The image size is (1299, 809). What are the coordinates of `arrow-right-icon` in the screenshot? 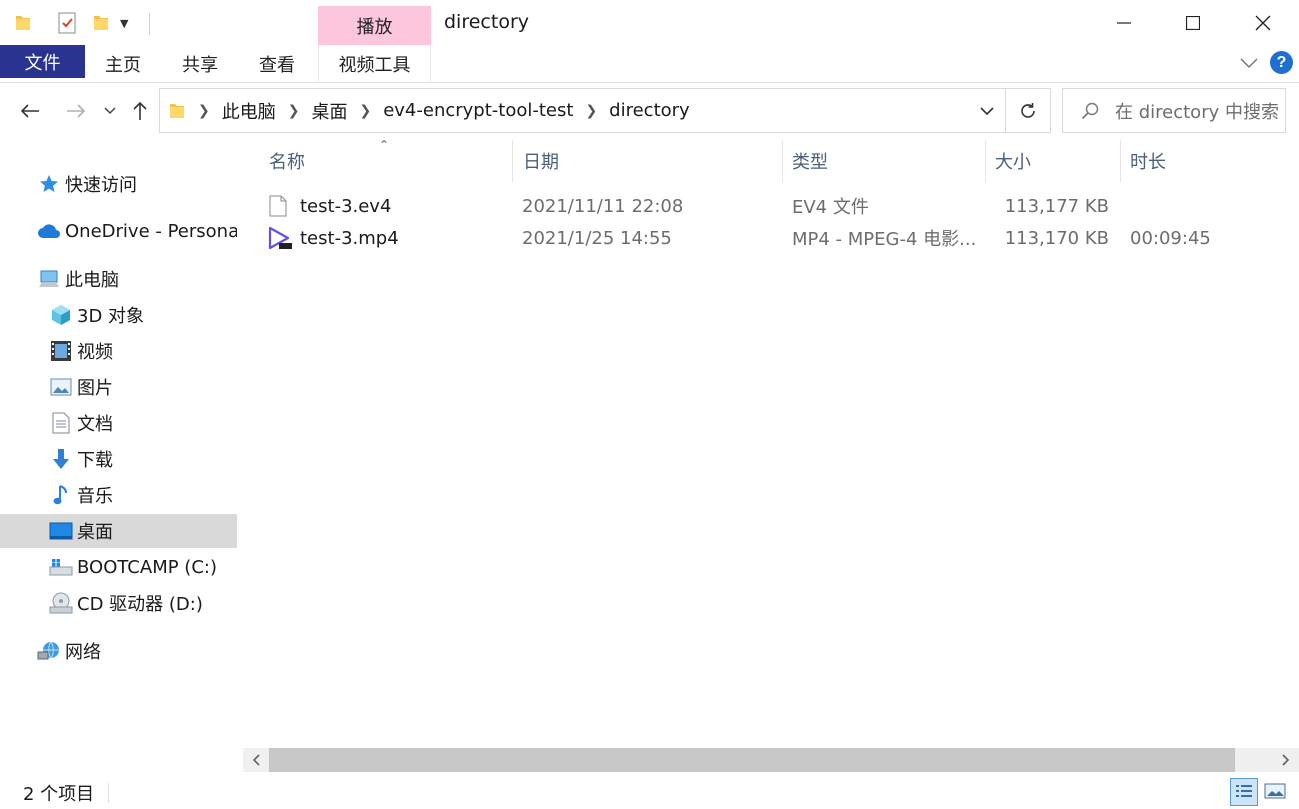 It's located at (76, 111).